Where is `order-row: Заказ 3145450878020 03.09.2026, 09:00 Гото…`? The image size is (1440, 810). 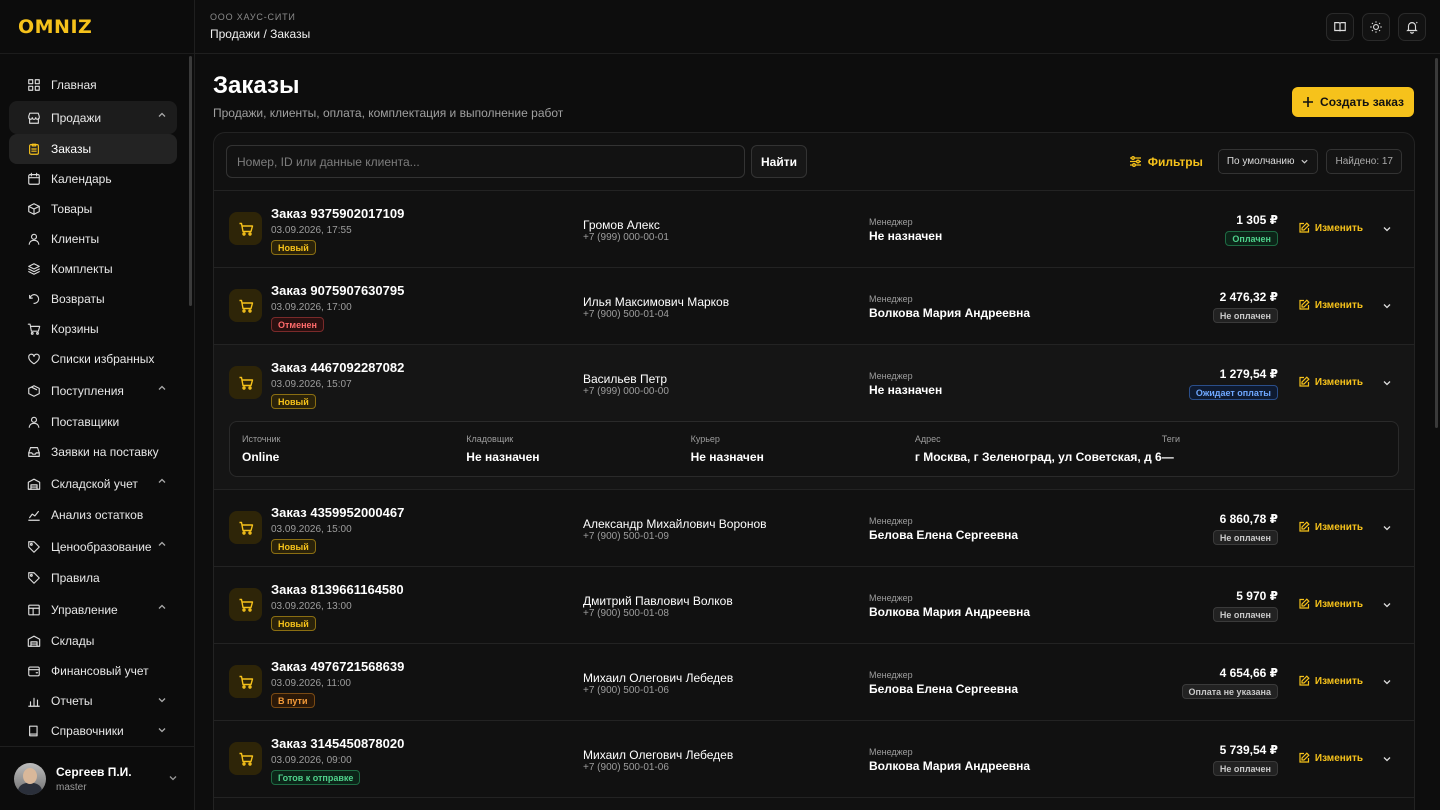 order-row: Заказ 3145450878020 03.09.2026, 09:00 Гото… is located at coordinates (814, 759).